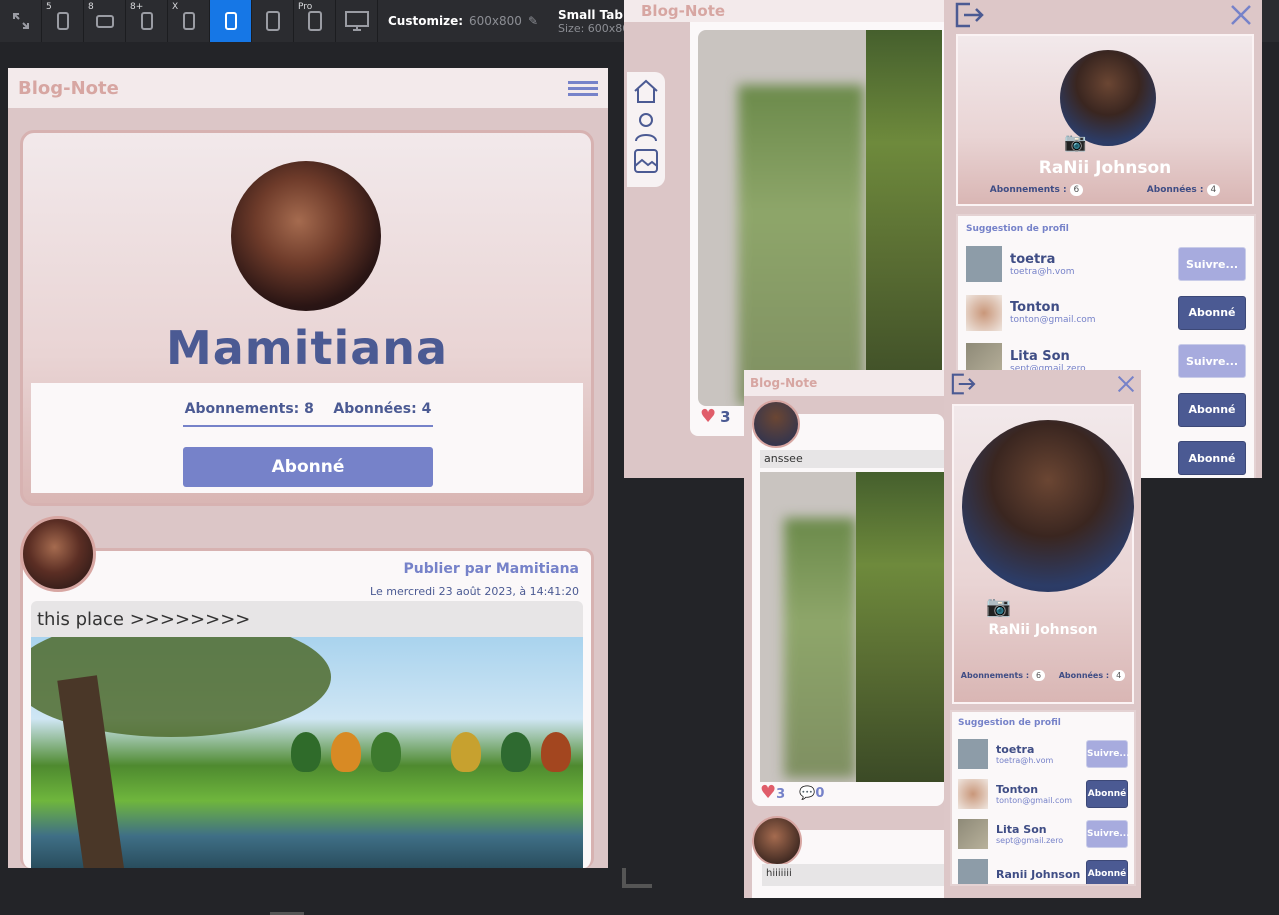 The height and width of the screenshot is (915, 1279). Describe the element at coordinates (249, 409) in the screenshot. I see `abonnements-count: Abonnements: 8` at that location.